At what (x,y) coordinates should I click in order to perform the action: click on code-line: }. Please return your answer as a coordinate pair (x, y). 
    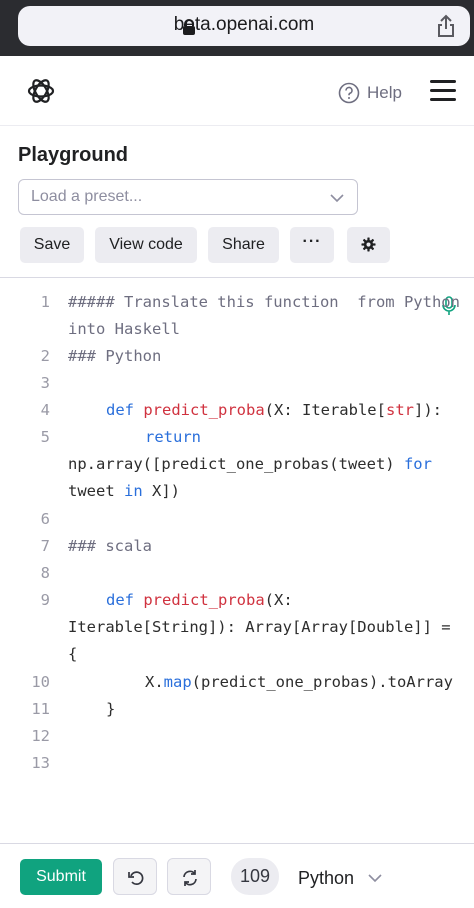
    Looking at the image, I should click on (110, 709).